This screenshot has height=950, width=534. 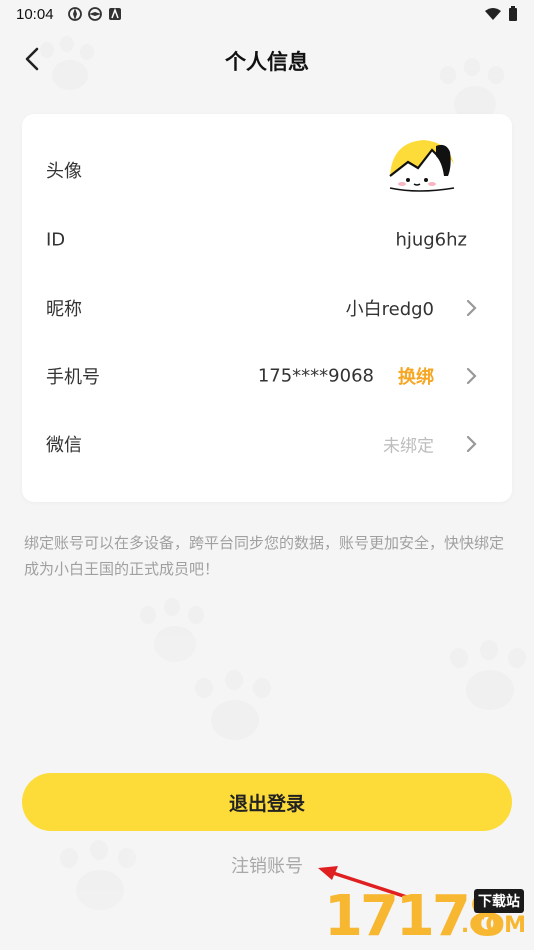 What do you see at coordinates (408, 446) in the screenshot?
I see `wechat-value: 未绑定` at bounding box center [408, 446].